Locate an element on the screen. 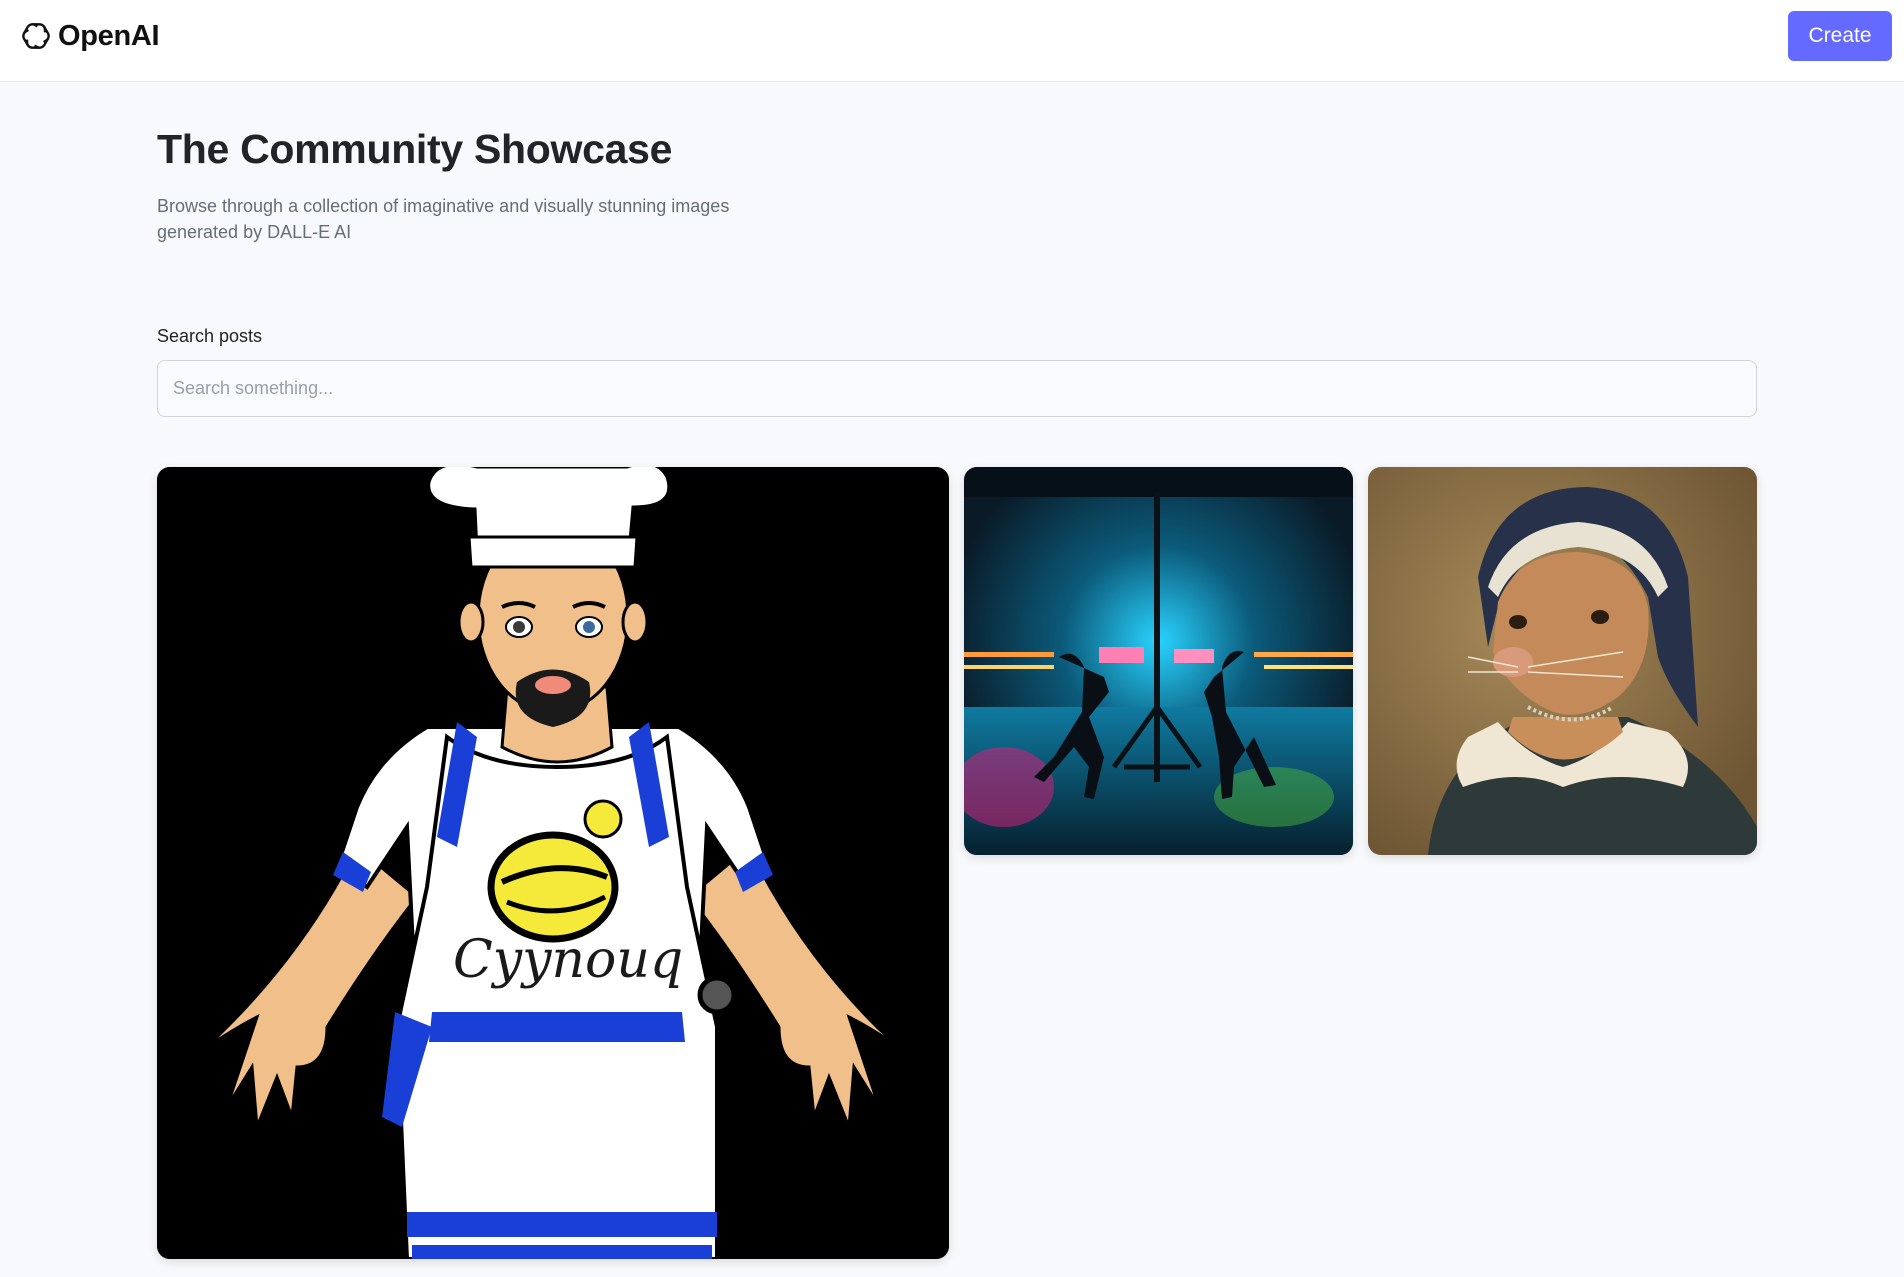 Image resolution: width=1904 pixels, height=1277 pixels. create-button: Create is located at coordinates (1840, 36).